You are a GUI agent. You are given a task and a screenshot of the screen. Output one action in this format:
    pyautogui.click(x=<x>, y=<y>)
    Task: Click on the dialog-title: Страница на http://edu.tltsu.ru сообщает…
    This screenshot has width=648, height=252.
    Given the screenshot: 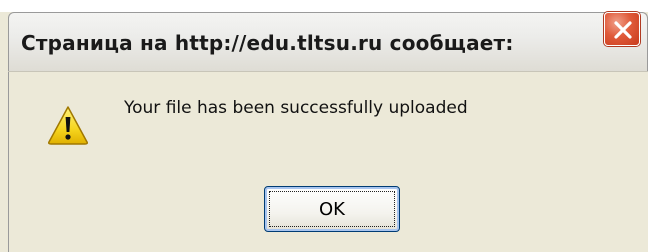 What is the action you would take?
    pyautogui.click(x=267, y=43)
    